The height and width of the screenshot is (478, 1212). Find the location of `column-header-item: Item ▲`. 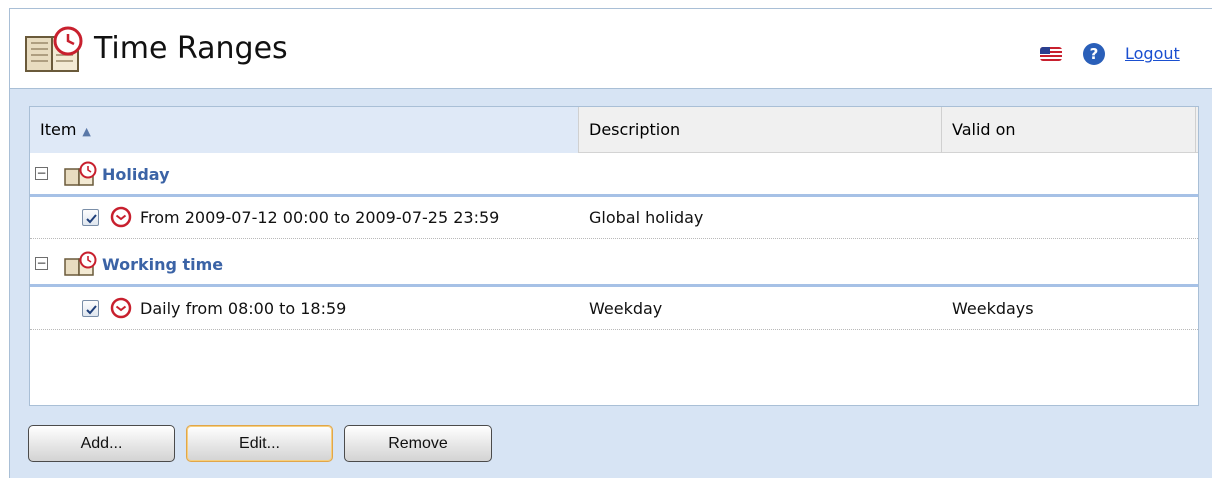

column-header-item: Item ▲ is located at coordinates (304, 130).